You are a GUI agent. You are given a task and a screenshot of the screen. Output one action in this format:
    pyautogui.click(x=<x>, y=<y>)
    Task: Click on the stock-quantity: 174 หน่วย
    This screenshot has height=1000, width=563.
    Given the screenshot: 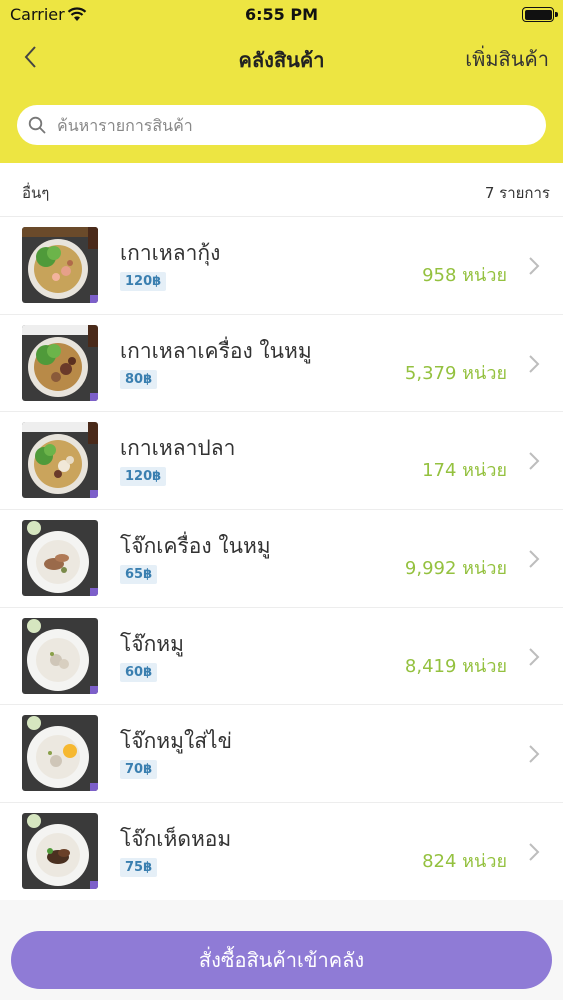 What is the action you would take?
    pyautogui.click(x=464, y=471)
    